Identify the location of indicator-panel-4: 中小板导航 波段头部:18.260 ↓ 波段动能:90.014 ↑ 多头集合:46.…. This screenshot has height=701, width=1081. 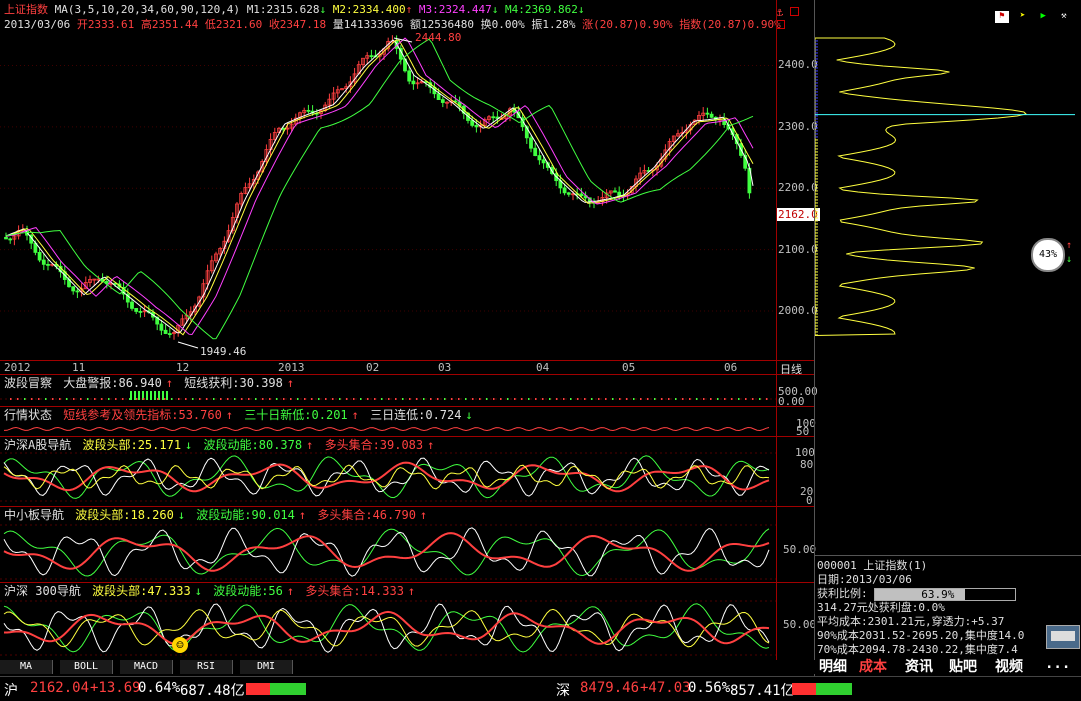
(408, 544).